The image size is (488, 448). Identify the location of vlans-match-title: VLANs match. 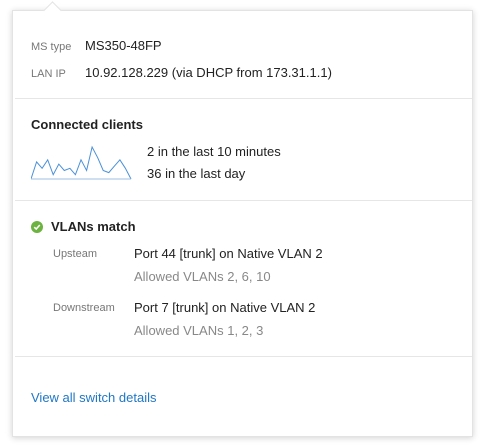
(93, 226).